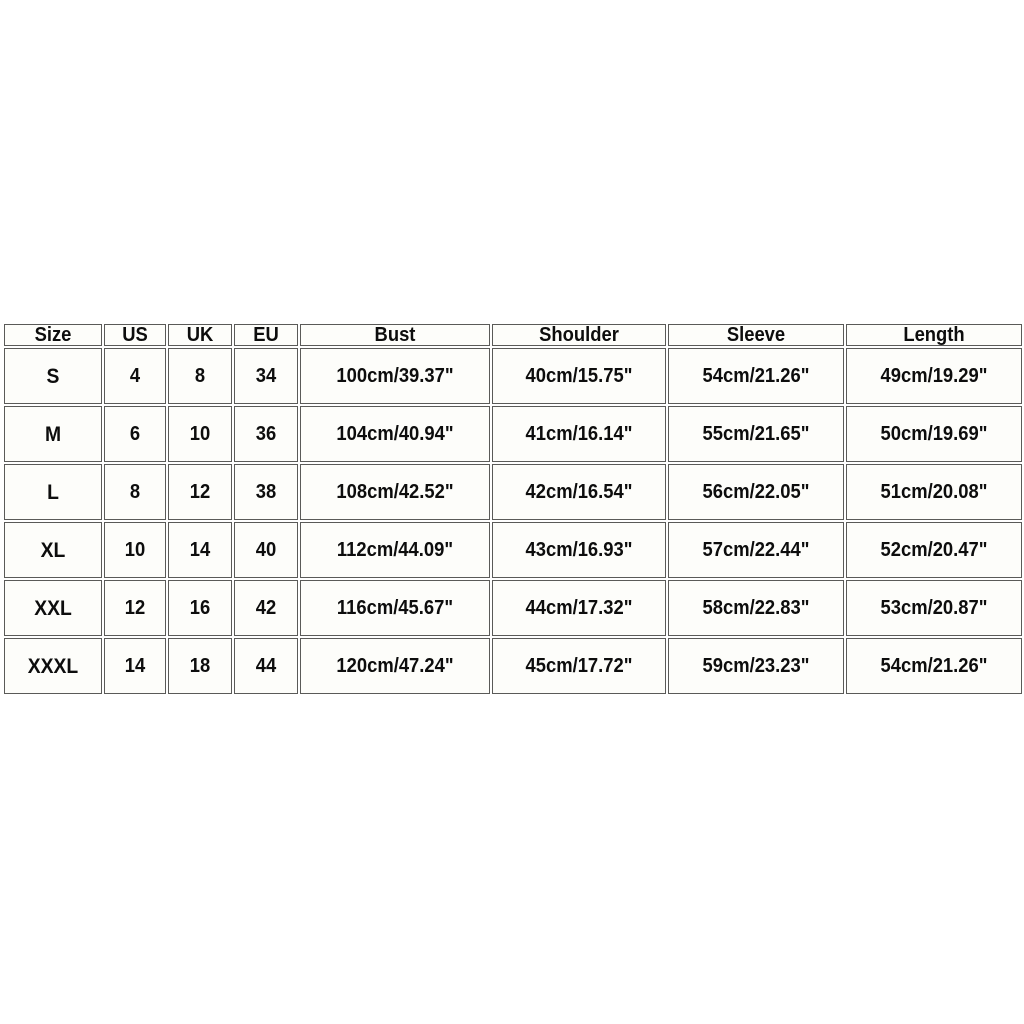 The height and width of the screenshot is (1024, 1024). Describe the element at coordinates (200, 550) in the screenshot. I see `cell-uk: 14` at that location.